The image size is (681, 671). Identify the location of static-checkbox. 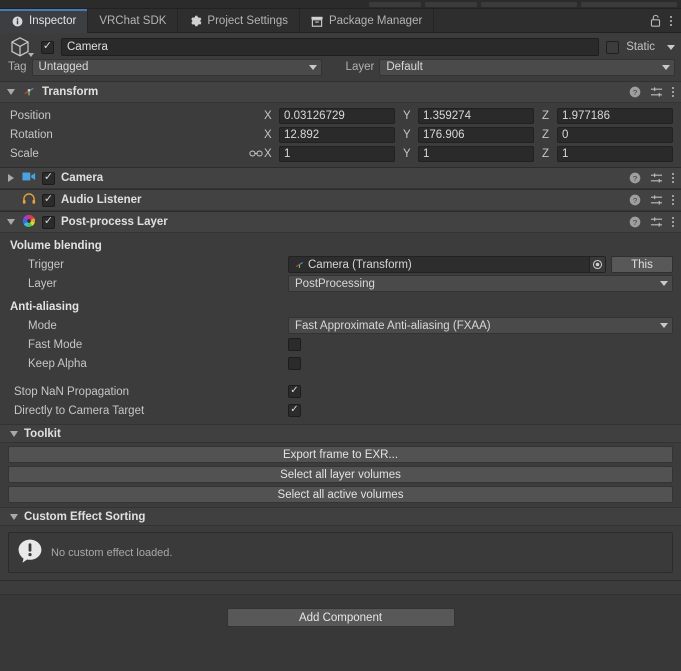
(613, 47).